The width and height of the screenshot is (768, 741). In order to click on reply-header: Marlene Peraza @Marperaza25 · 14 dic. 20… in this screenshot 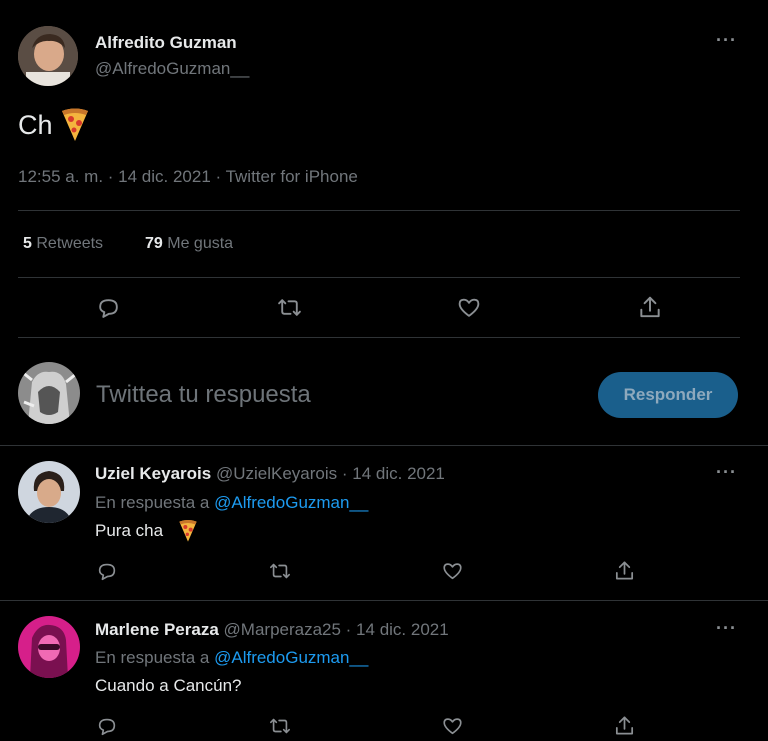, I will do `click(272, 630)`.